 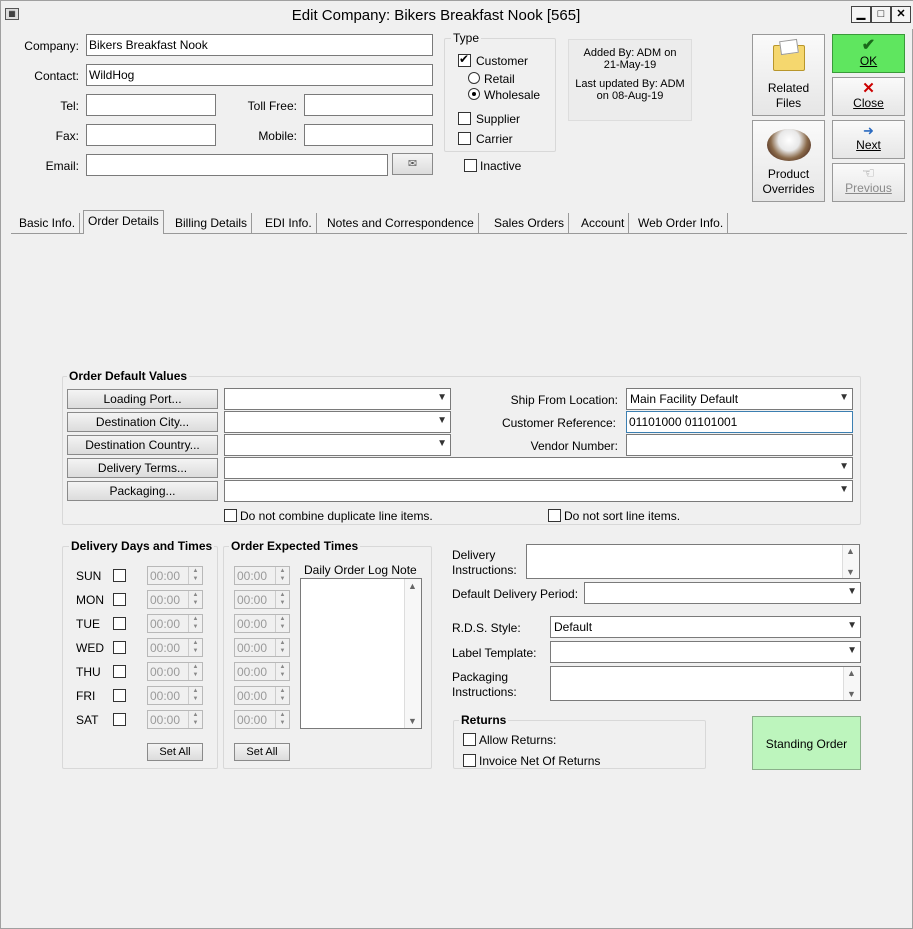 What do you see at coordinates (212, 223) in the screenshot?
I see `tab-billing-details: Billing Details` at bounding box center [212, 223].